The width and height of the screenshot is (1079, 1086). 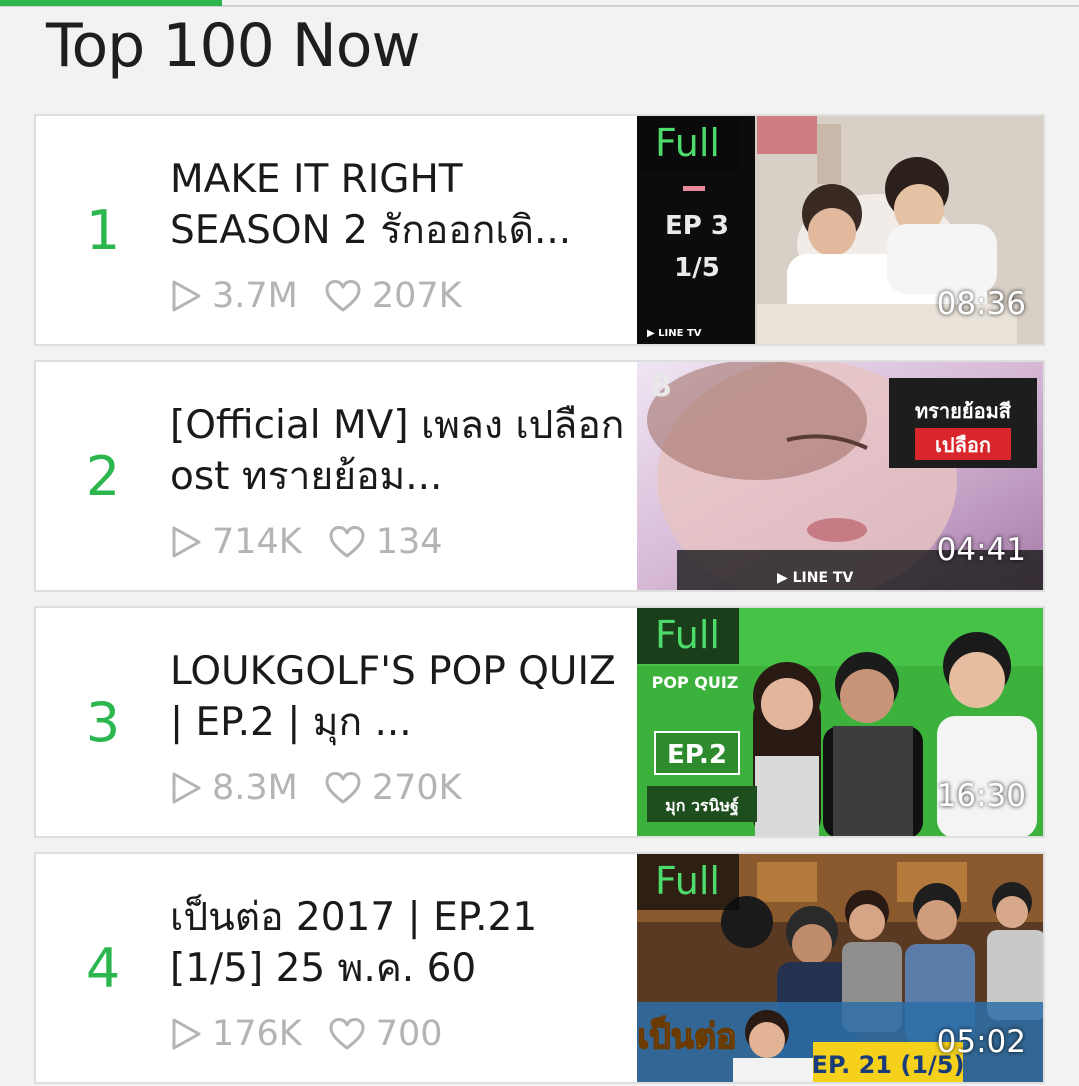 I want to click on like-count-value: 134, so click(x=409, y=542).